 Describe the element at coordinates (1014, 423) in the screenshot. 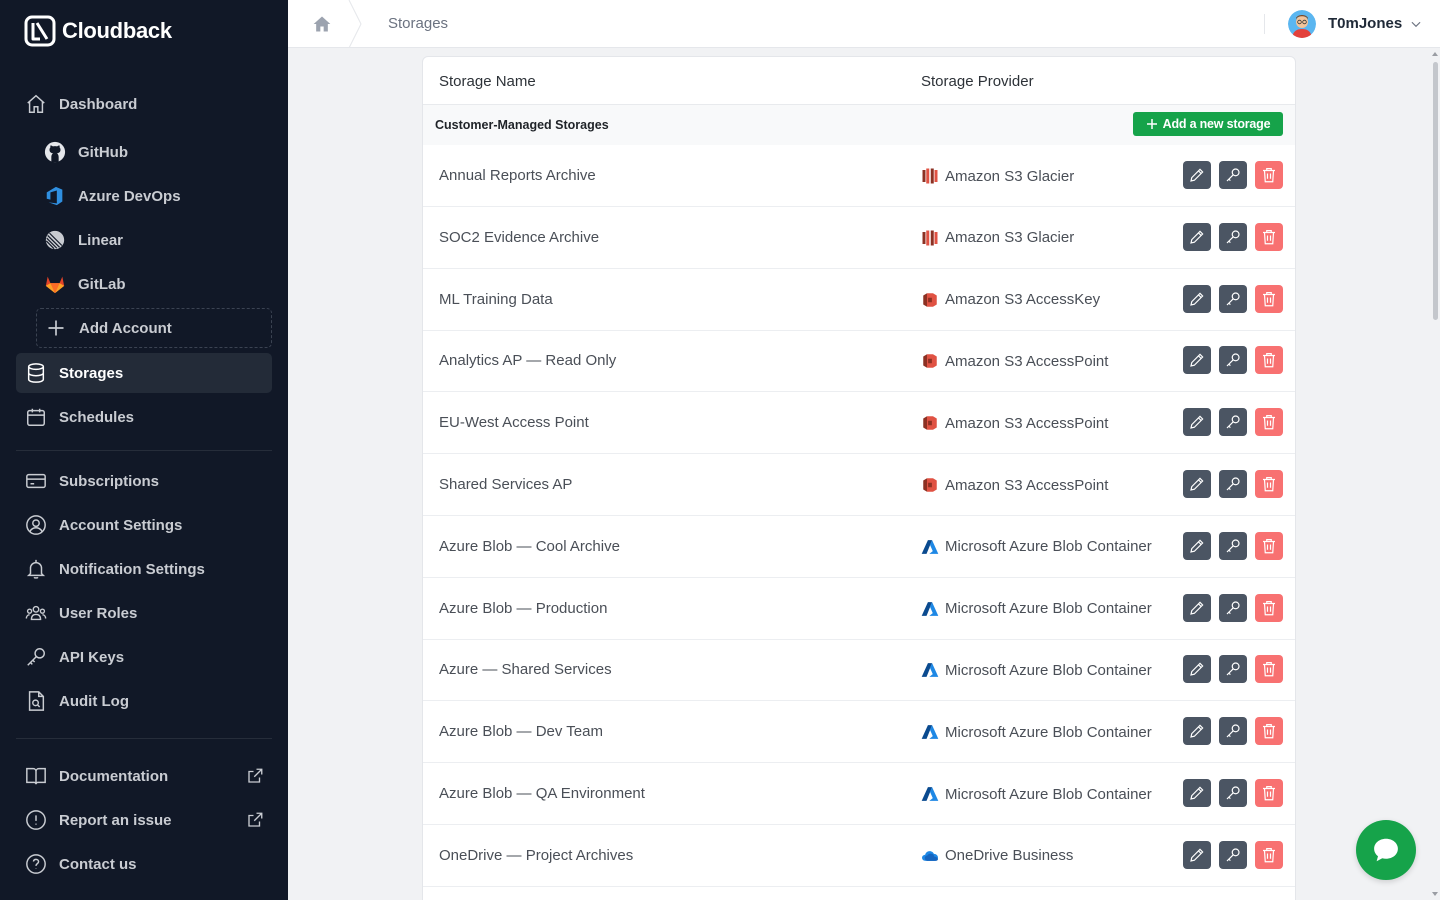

I see `storage-provider: Amazon S3 AccessPoint` at that location.